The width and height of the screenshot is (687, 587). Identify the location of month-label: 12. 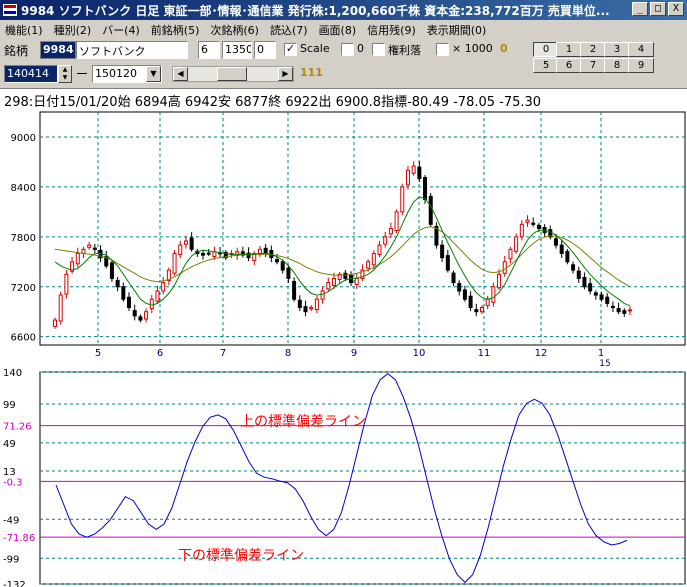
(541, 353).